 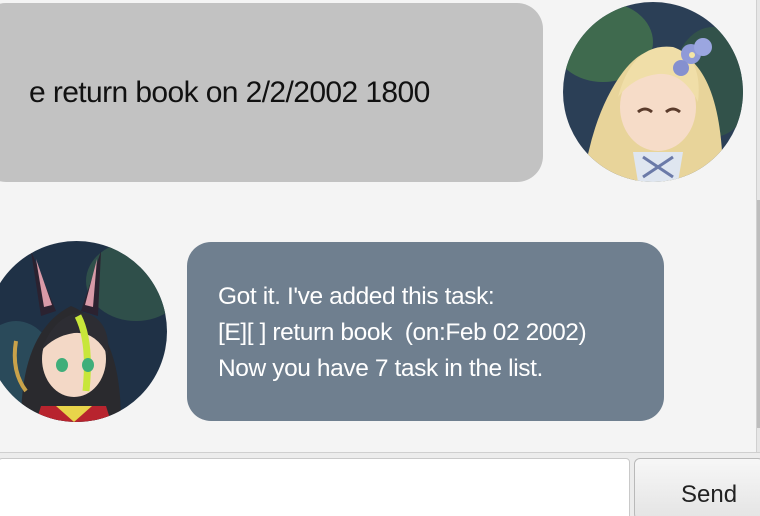 I want to click on message-input, so click(x=315, y=487).